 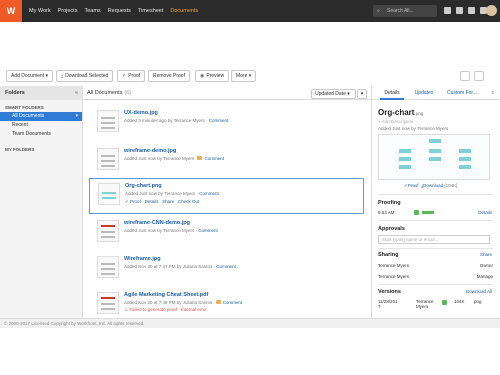 I want to click on add-document-label: Add Document, so click(x=28, y=76).